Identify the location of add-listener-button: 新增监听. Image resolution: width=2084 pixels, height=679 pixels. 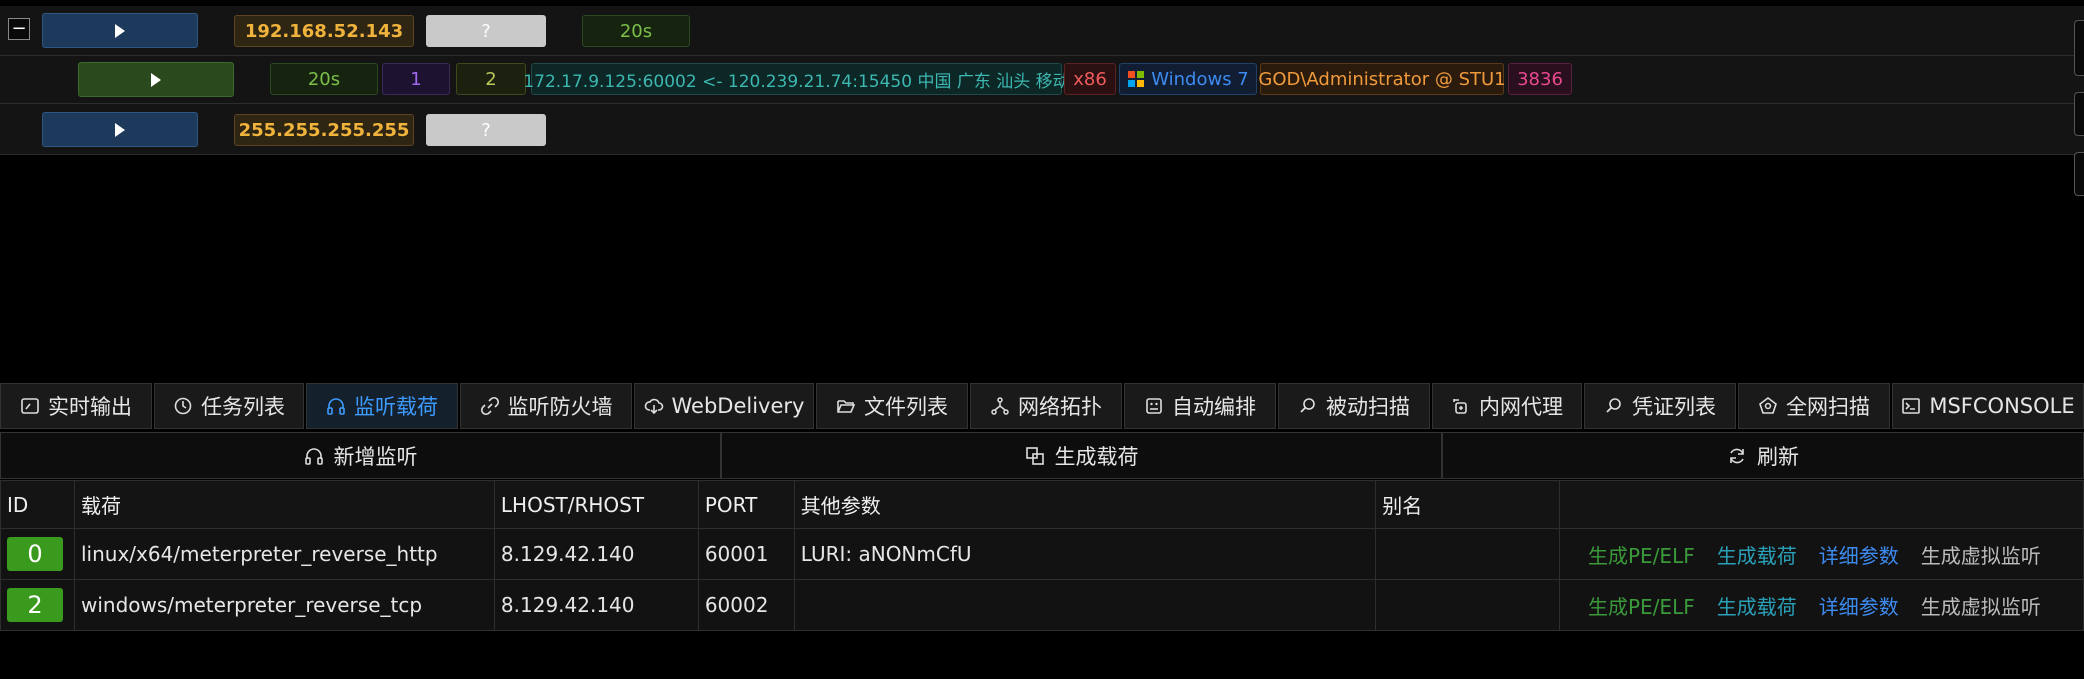
(360, 455).